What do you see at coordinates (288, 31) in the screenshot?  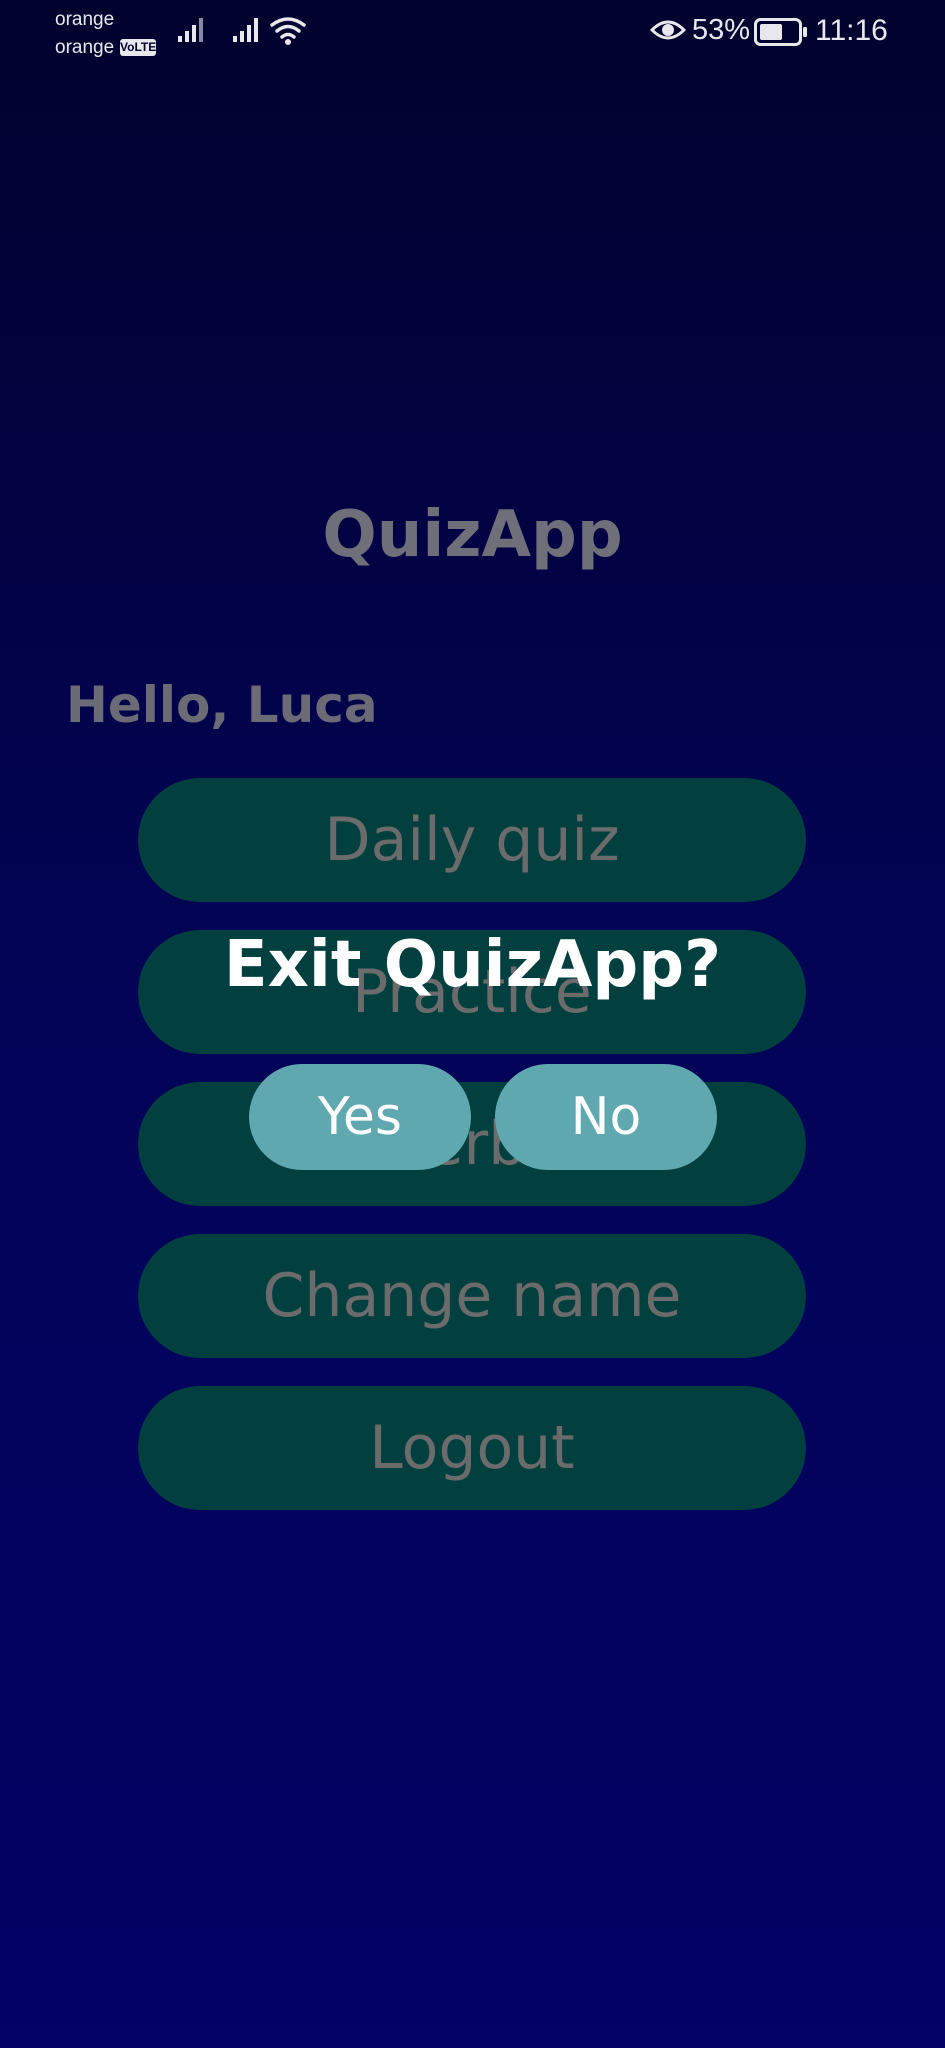 I see `wifi-icon` at bounding box center [288, 31].